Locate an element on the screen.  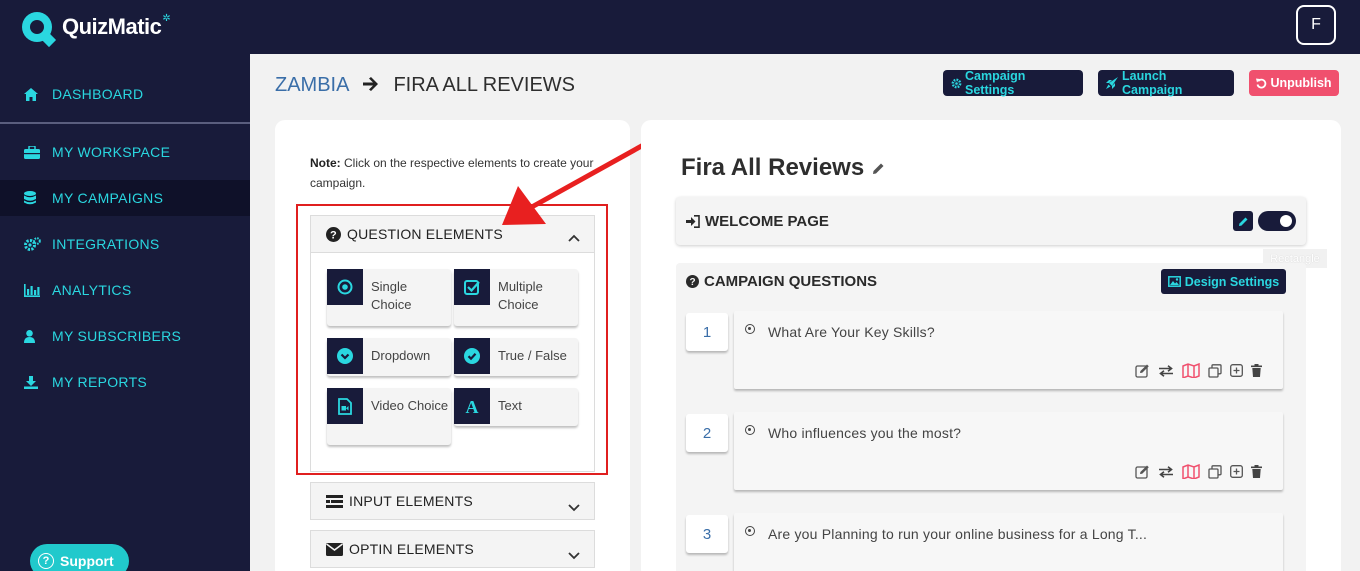
download-icon is located at coordinates (35, 382).